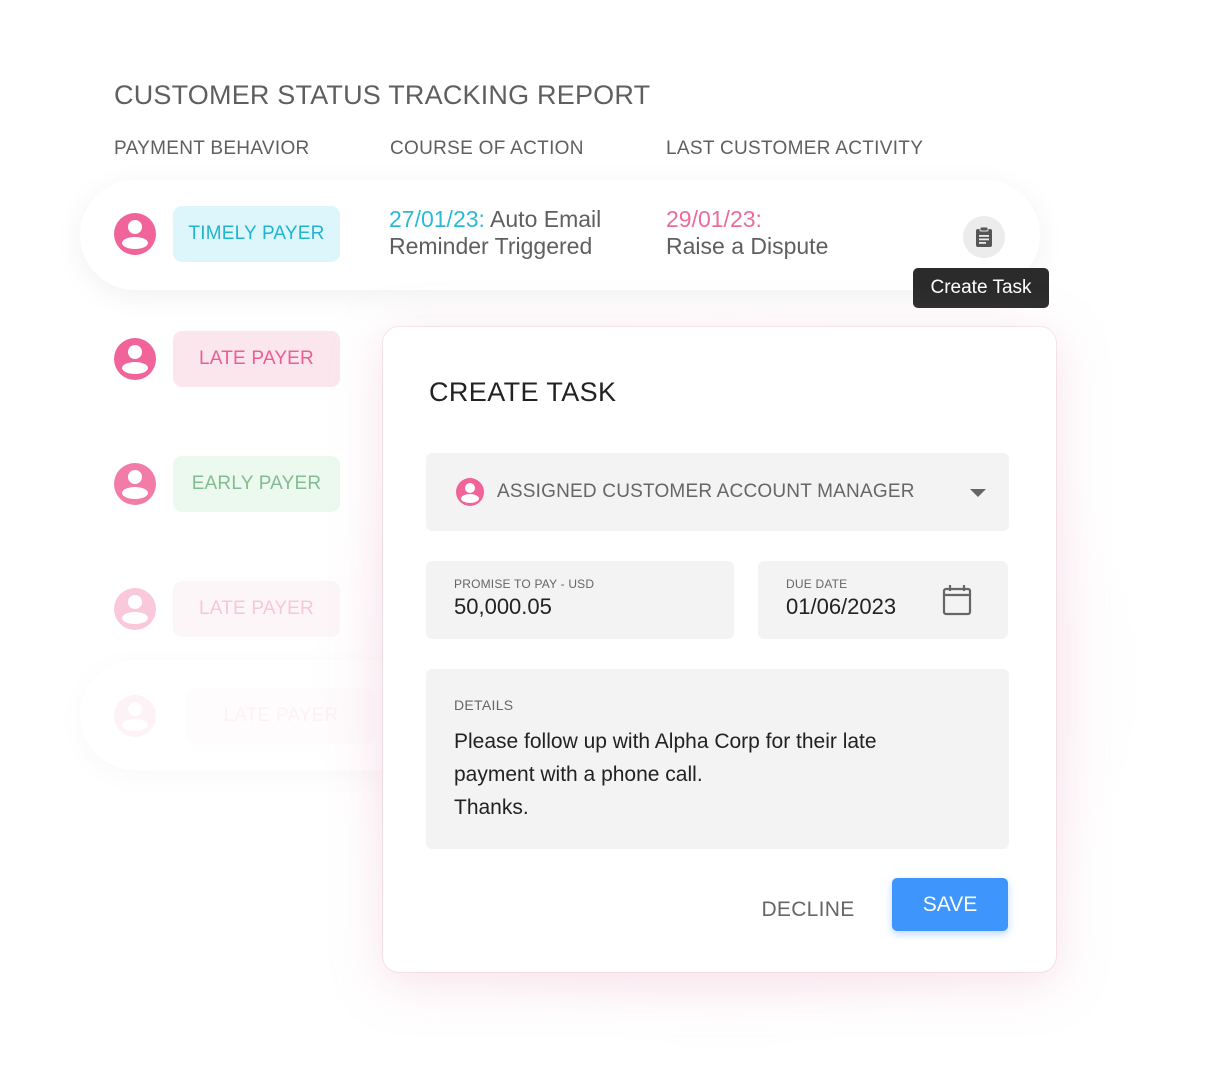 Image resolution: width=1213 pixels, height=1080 pixels. I want to click on due-date-field: DUE DATE, so click(883, 600).